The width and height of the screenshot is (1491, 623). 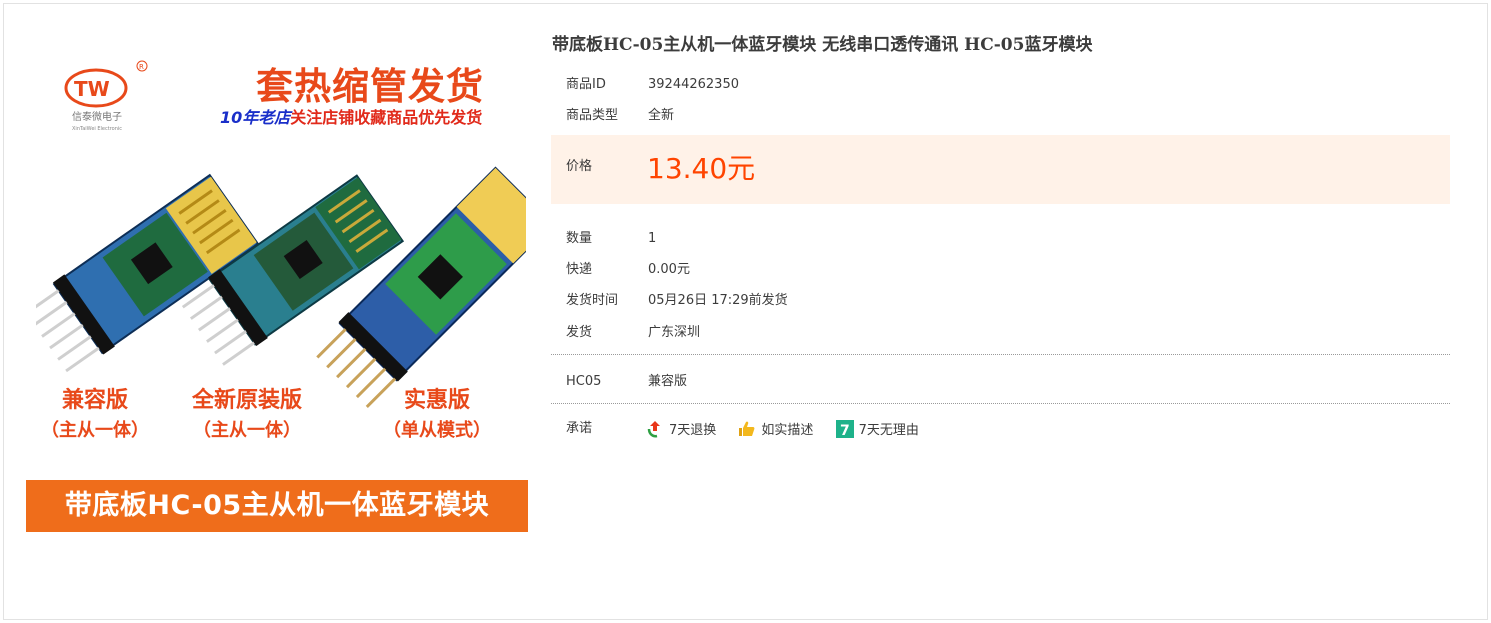 I want to click on promise-label: 承诺, so click(x=579, y=428).